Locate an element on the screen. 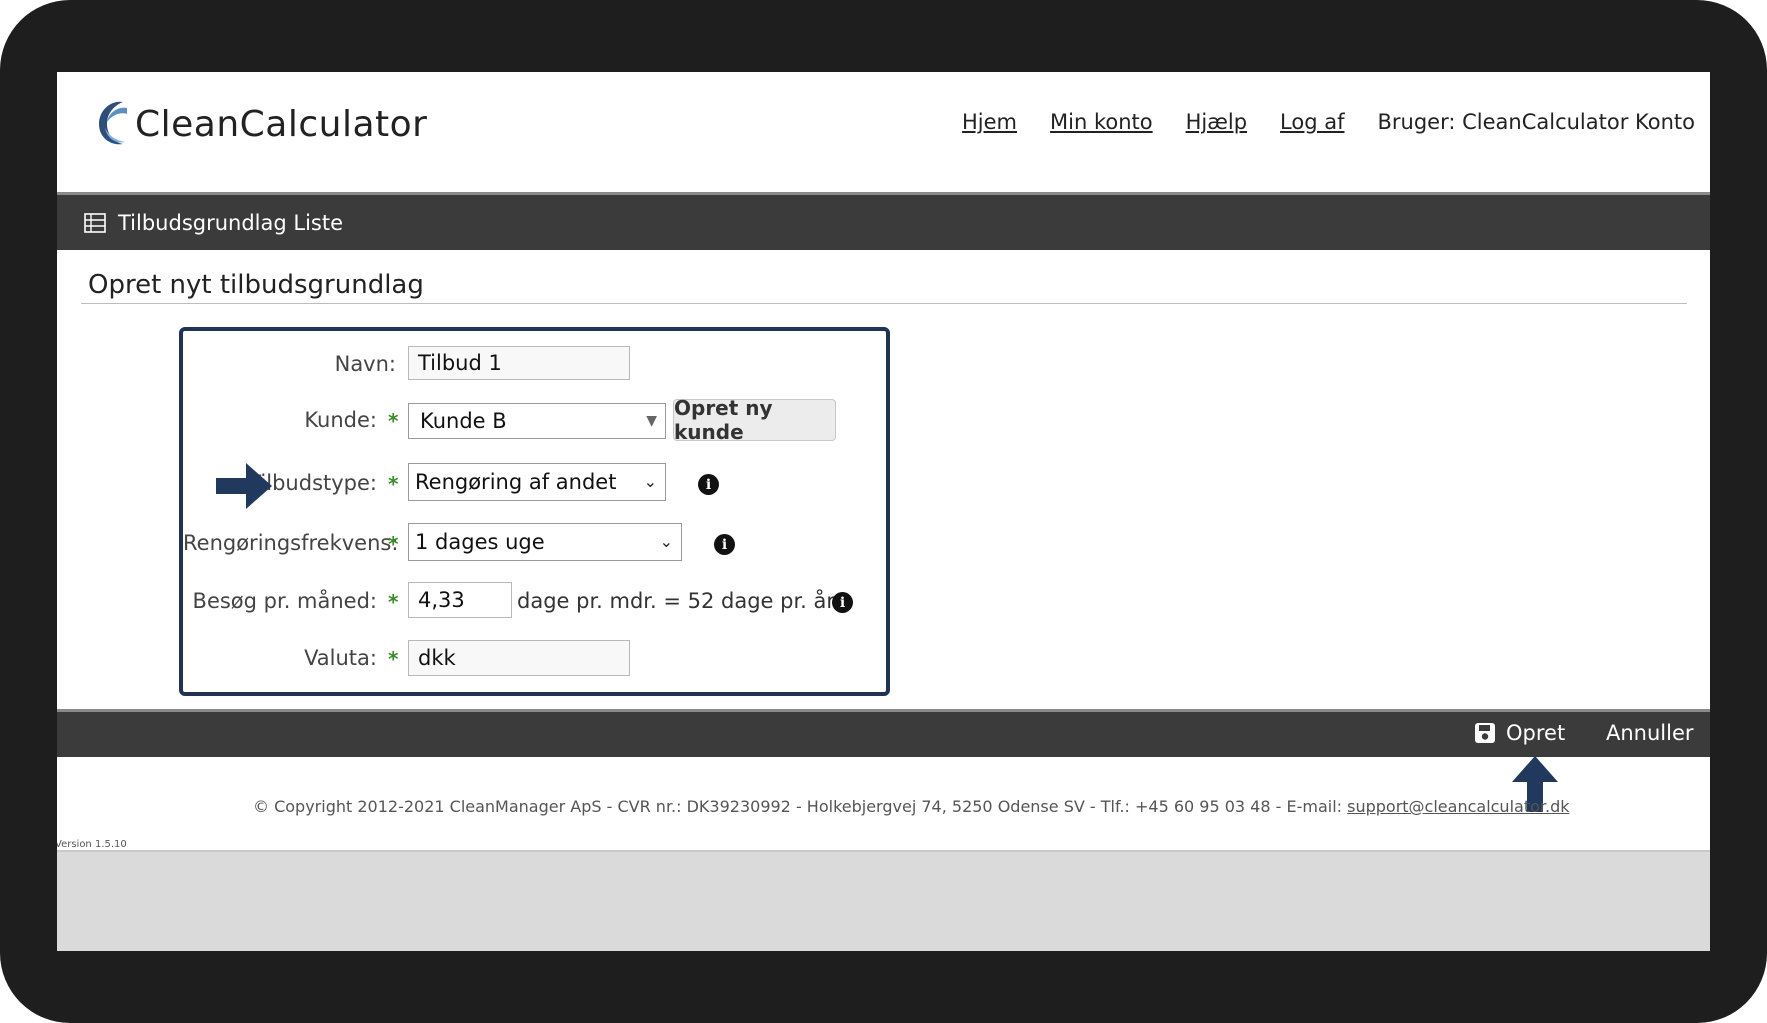 This screenshot has width=1767, height=1023. customer-select-value: Kunde B is located at coordinates (463, 421).